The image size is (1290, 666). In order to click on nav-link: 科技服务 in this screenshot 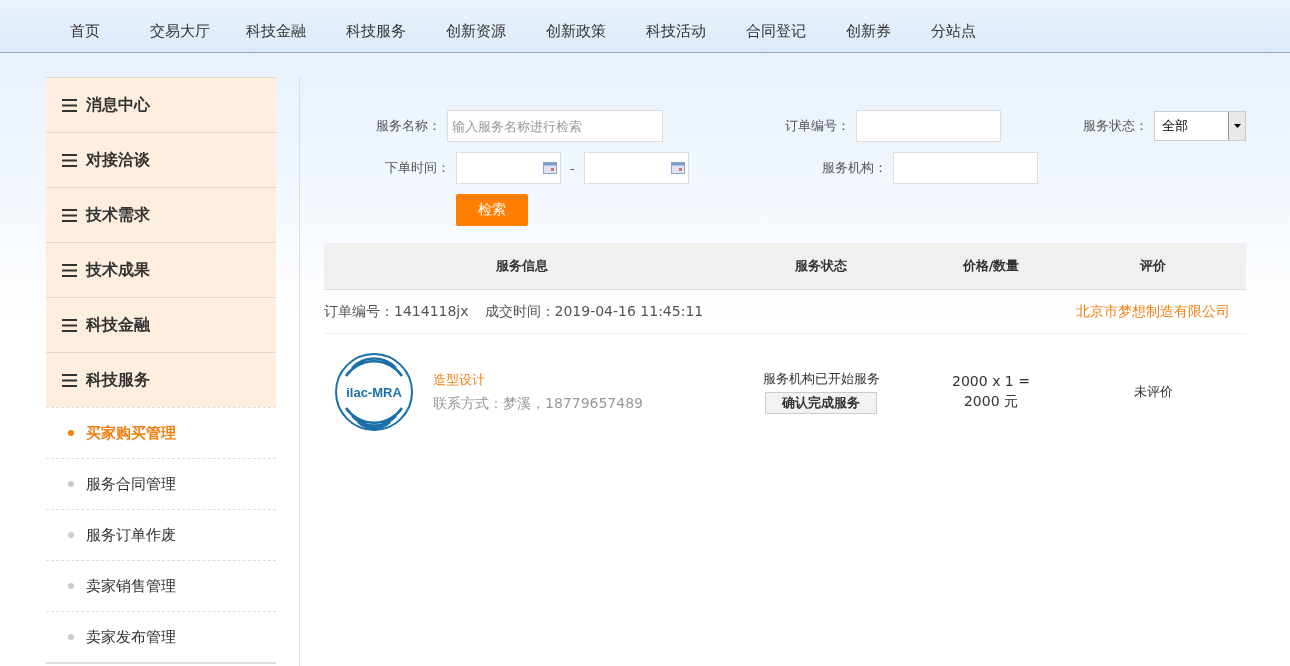, I will do `click(376, 26)`.